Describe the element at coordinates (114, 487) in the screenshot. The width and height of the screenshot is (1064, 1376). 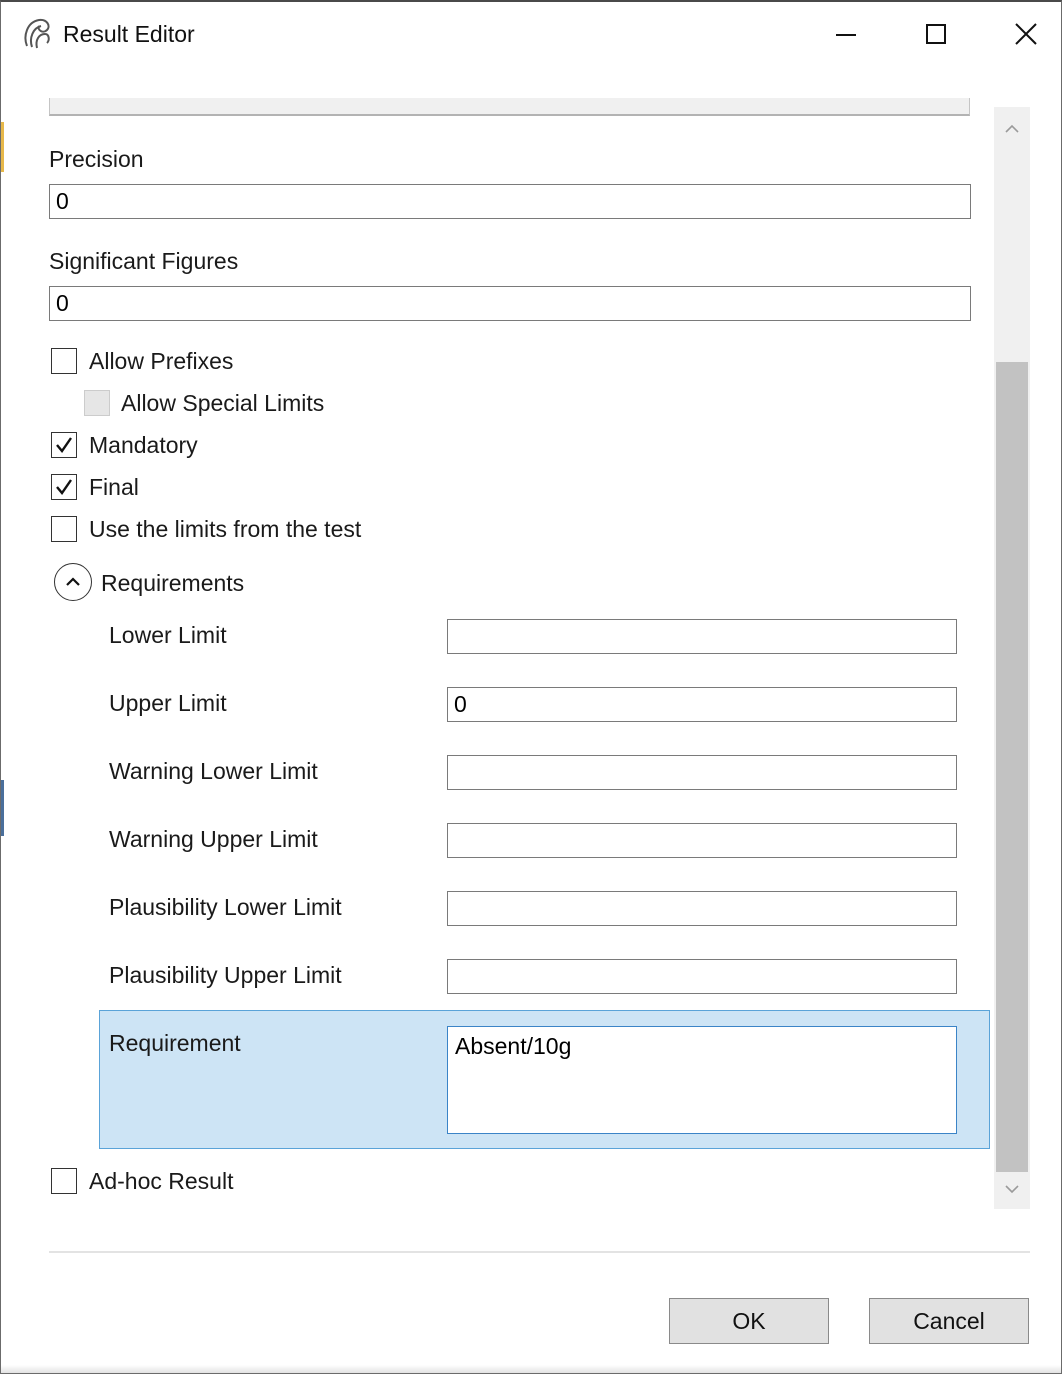
I see `final-label: Final` at that location.